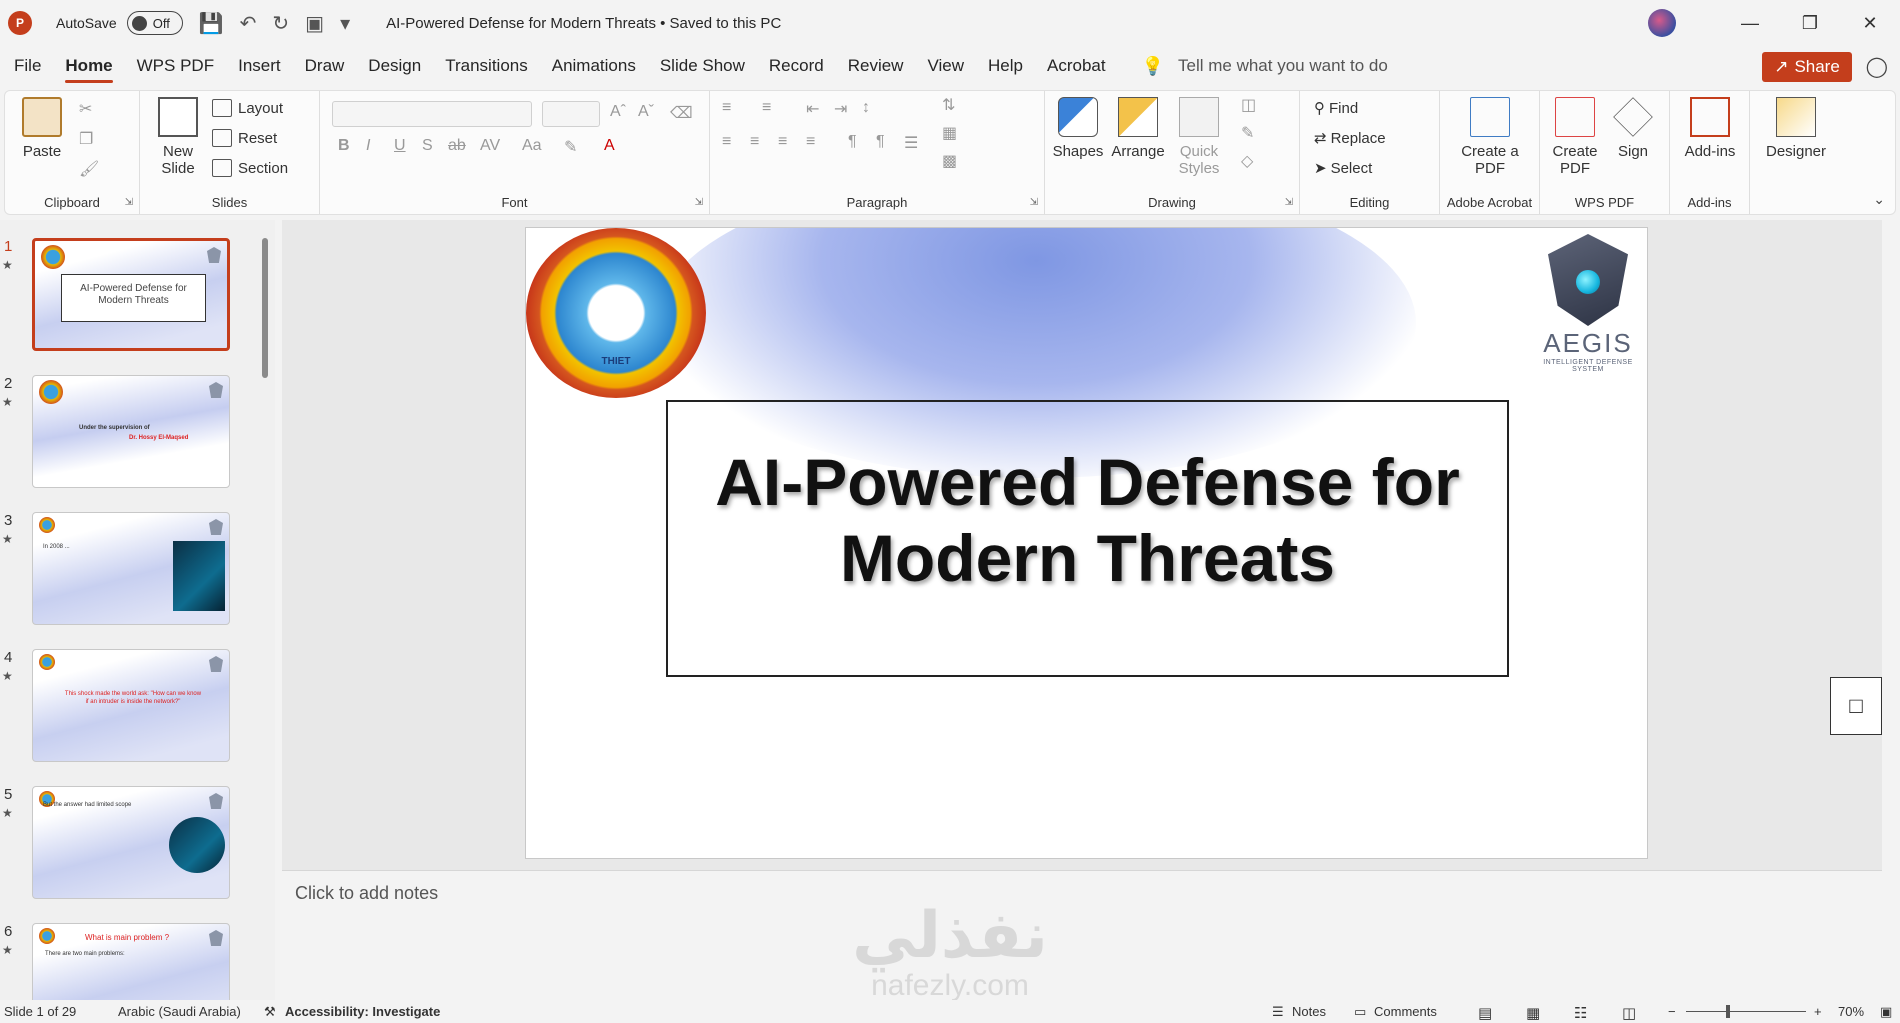 This screenshot has width=1900, height=1023. What do you see at coordinates (89, 69) in the screenshot?
I see `tab-home: Home` at bounding box center [89, 69].